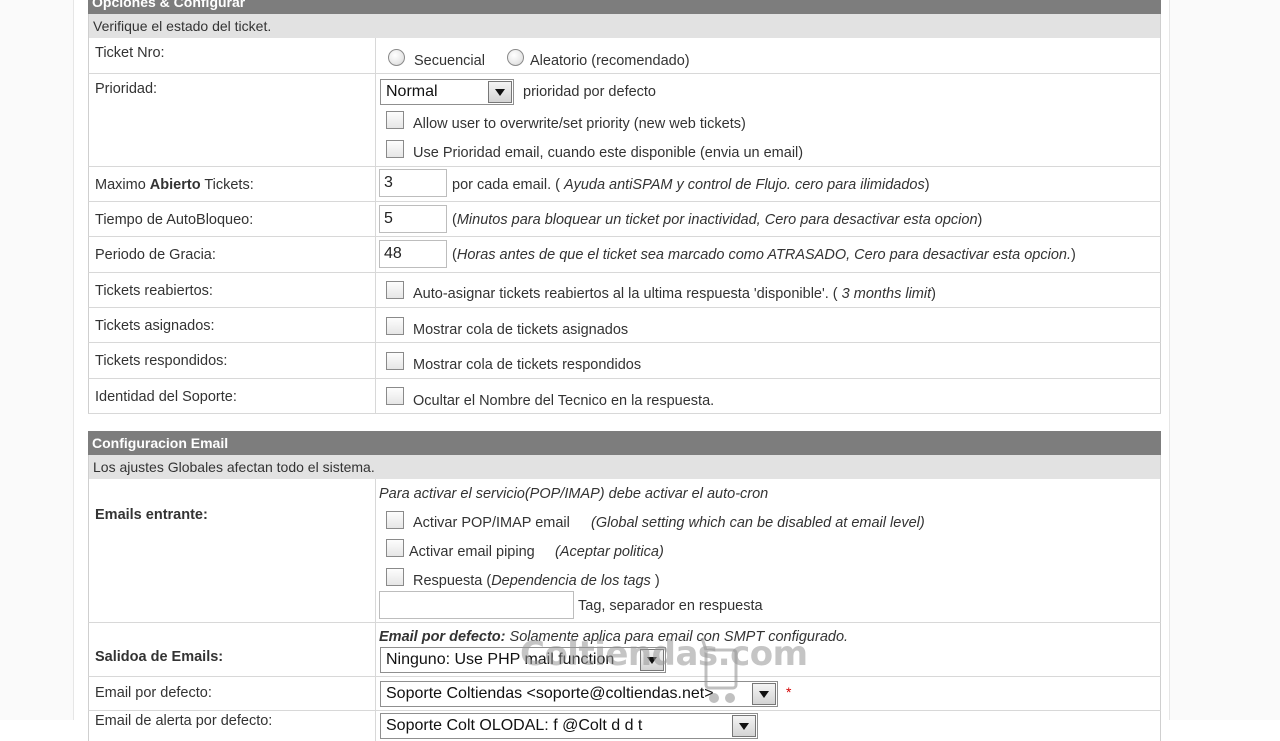 The width and height of the screenshot is (1280, 741). What do you see at coordinates (151, 515) in the screenshot?
I see `label-emails-entrante: Emails entrante:` at bounding box center [151, 515].